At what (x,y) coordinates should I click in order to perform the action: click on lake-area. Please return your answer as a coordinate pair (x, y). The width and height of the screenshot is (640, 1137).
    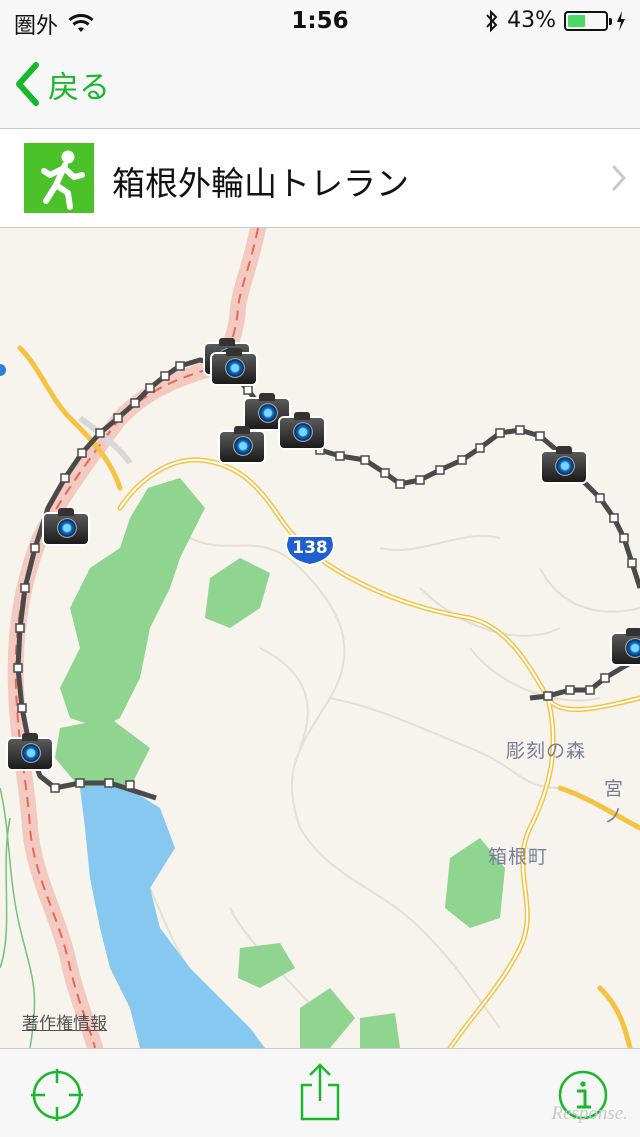
    Looking at the image, I should click on (172, 915).